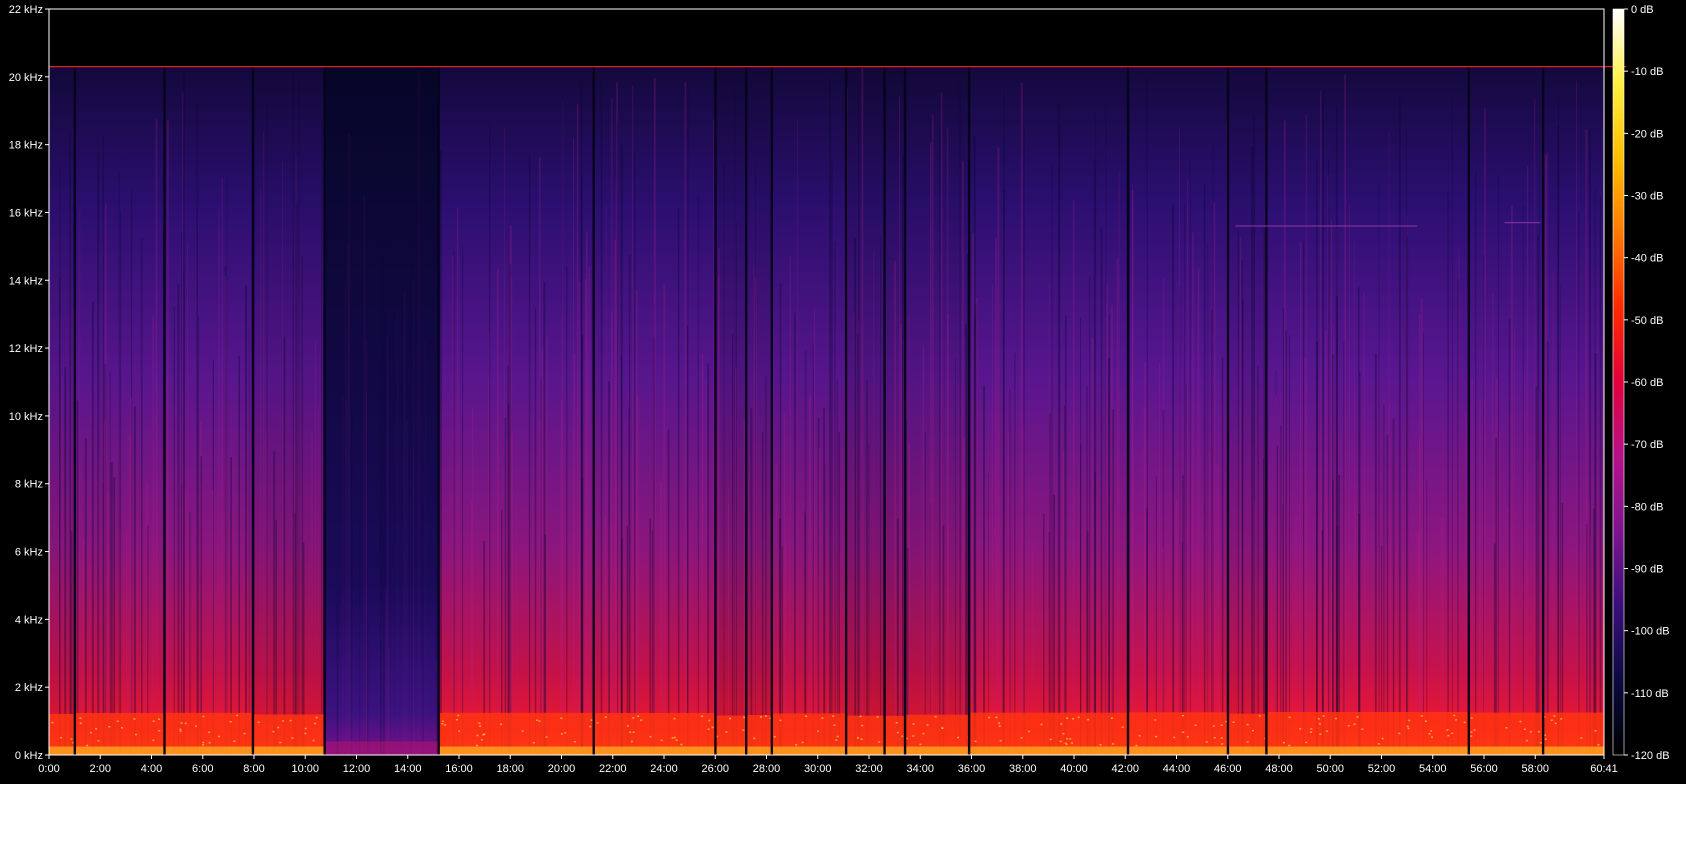 This screenshot has width=1686, height=845. What do you see at coordinates (48, 769) in the screenshot?
I see `x-tick-label: 0:00` at bounding box center [48, 769].